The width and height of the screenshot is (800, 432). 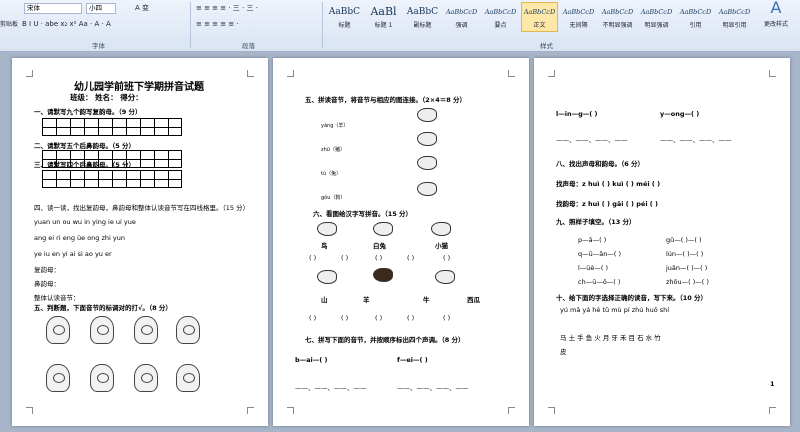 What do you see at coordinates (473, 300) in the screenshot?
I see `label-watermelon: 西瓜` at bounding box center [473, 300].